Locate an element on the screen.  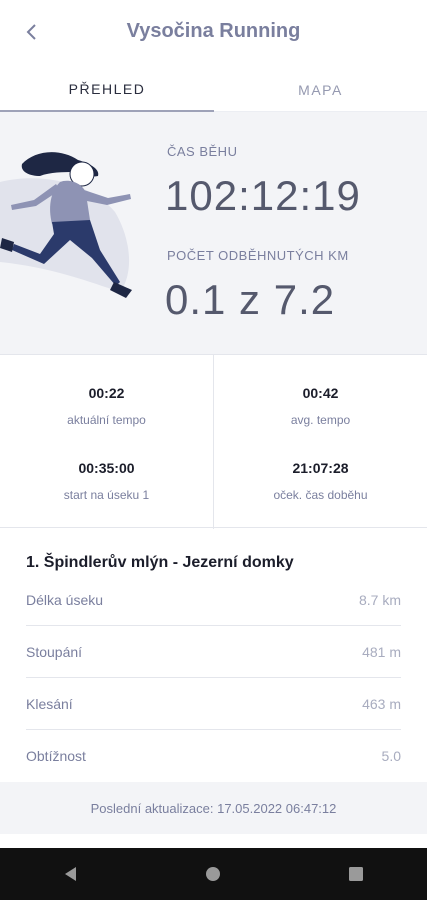
row-label: Obtížnost is located at coordinates (56, 756).